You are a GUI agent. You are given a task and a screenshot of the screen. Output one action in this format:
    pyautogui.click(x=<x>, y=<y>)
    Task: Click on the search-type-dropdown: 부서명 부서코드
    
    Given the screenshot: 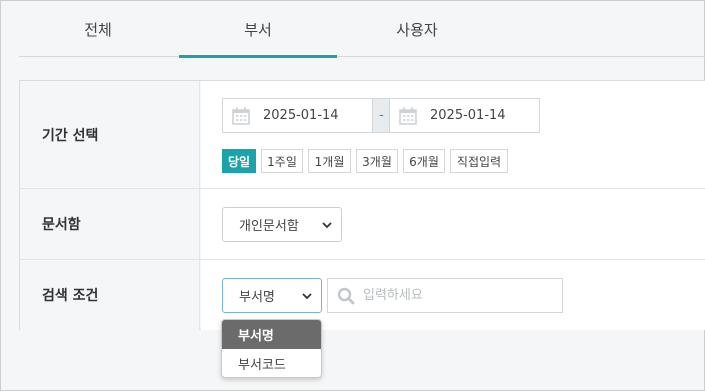 What is the action you would take?
    pyautogui.click(x=271, y=348)
    